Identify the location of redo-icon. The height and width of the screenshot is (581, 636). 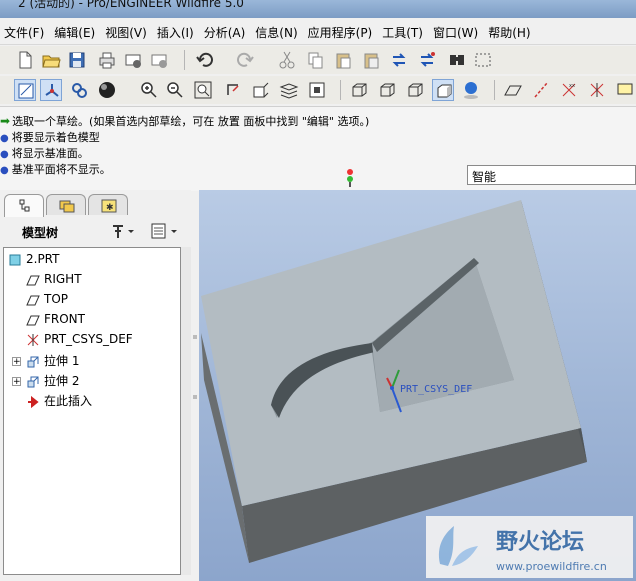
(245, 60).